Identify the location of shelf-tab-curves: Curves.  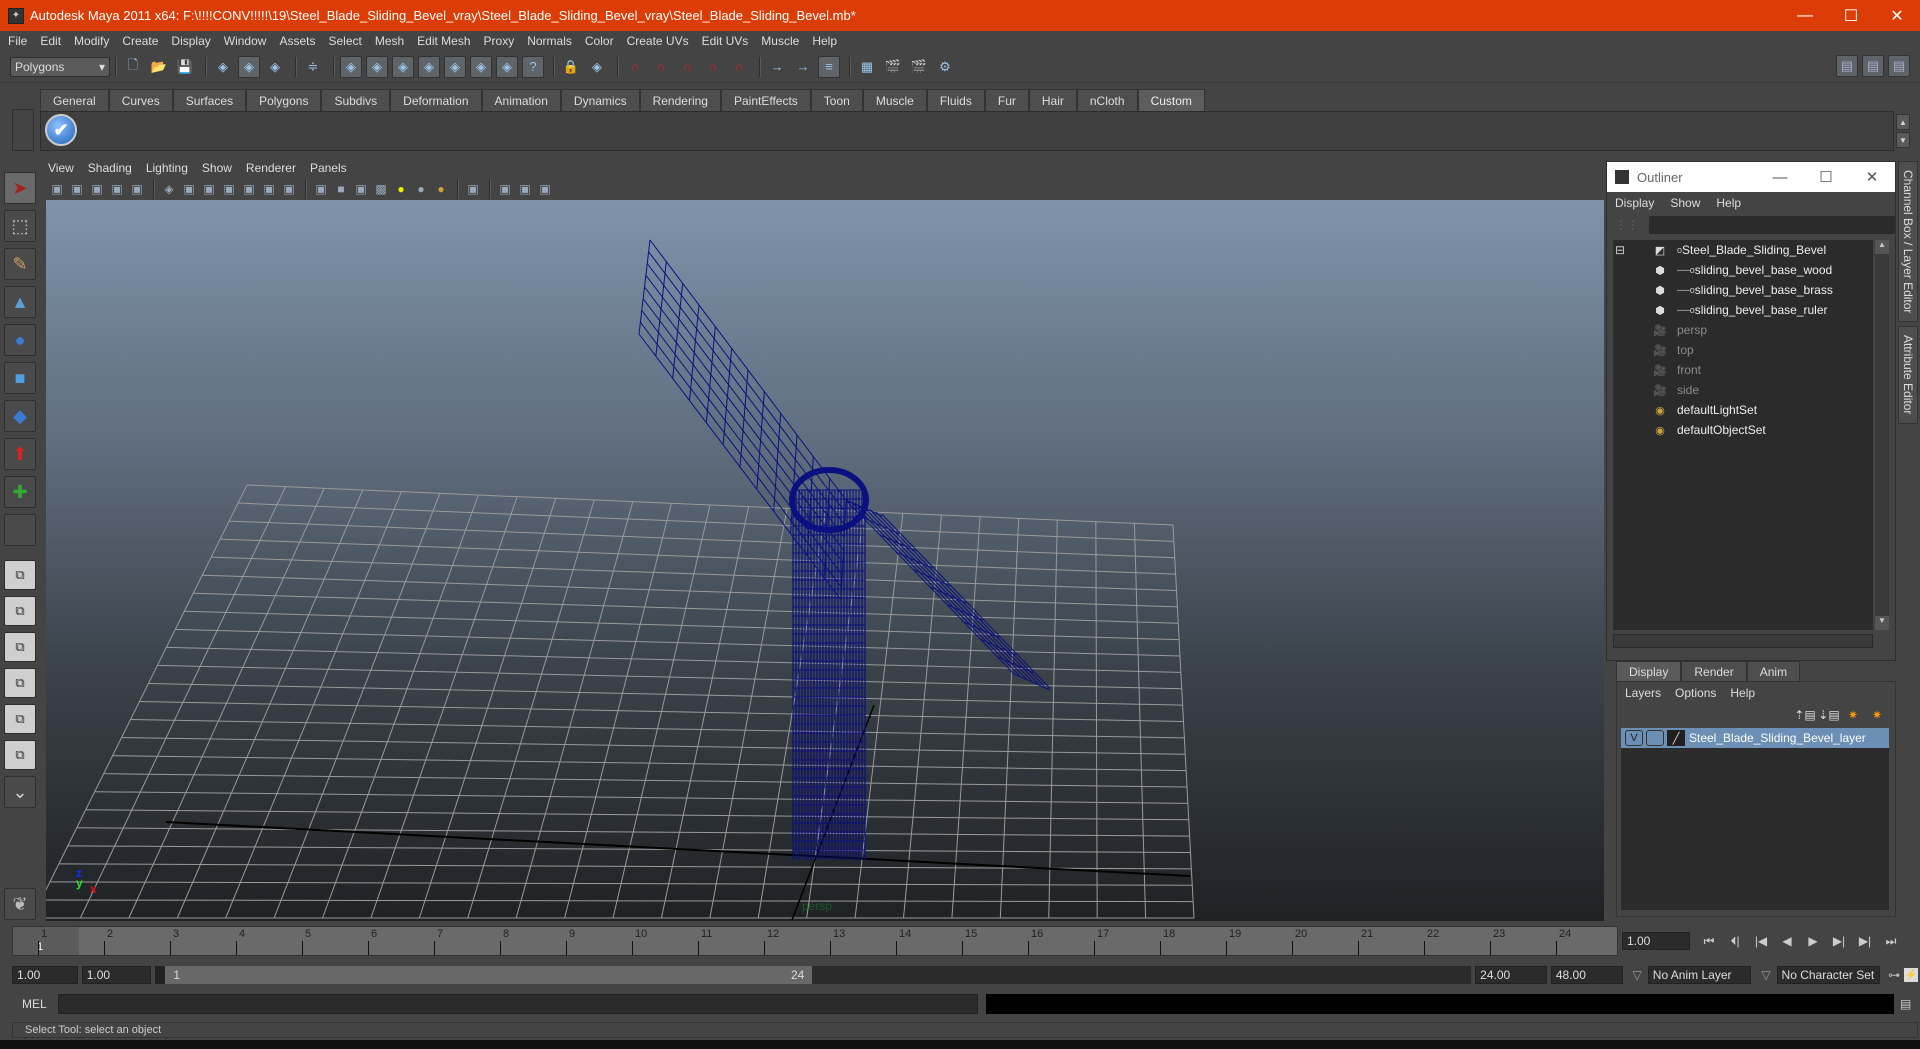
(140, 100).